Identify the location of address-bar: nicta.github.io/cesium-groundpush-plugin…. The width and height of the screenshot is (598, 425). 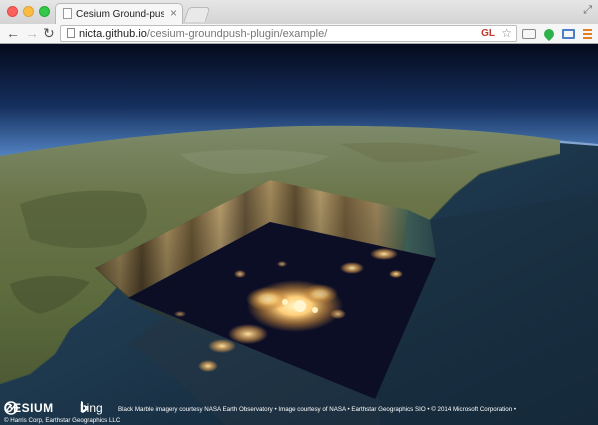
(288, 33).